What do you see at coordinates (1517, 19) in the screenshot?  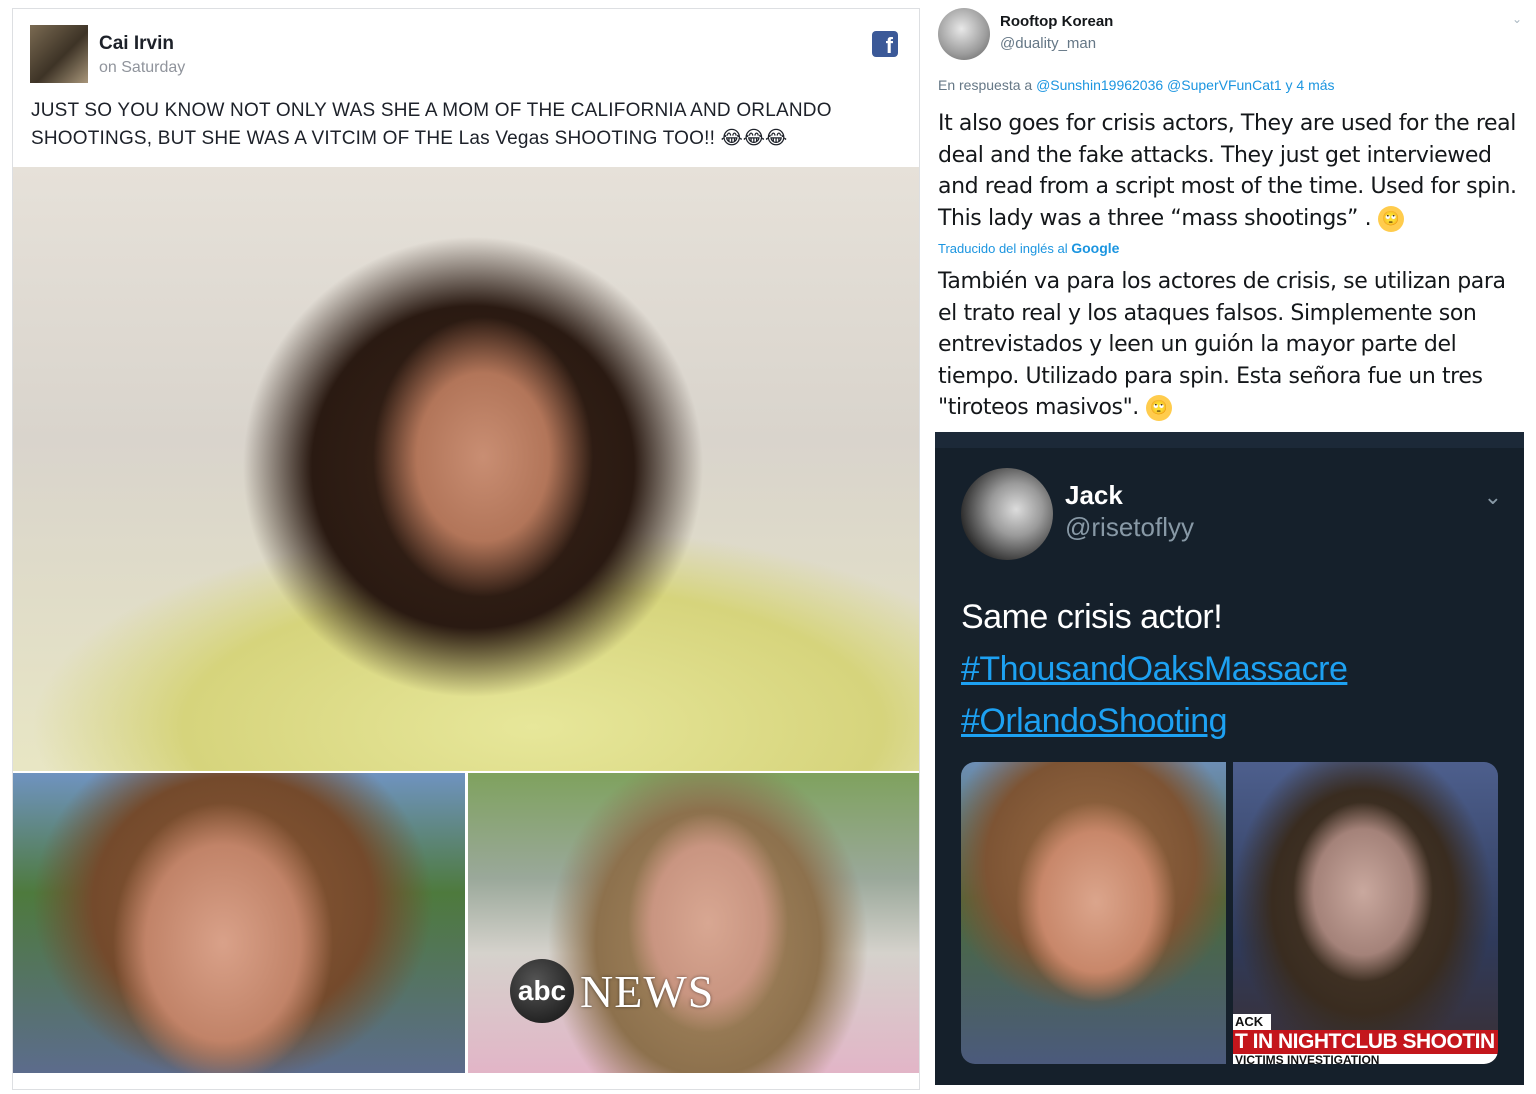 I see `tweet-menu-chevron-icon: ⌄` at bounding box center [1517, 19].